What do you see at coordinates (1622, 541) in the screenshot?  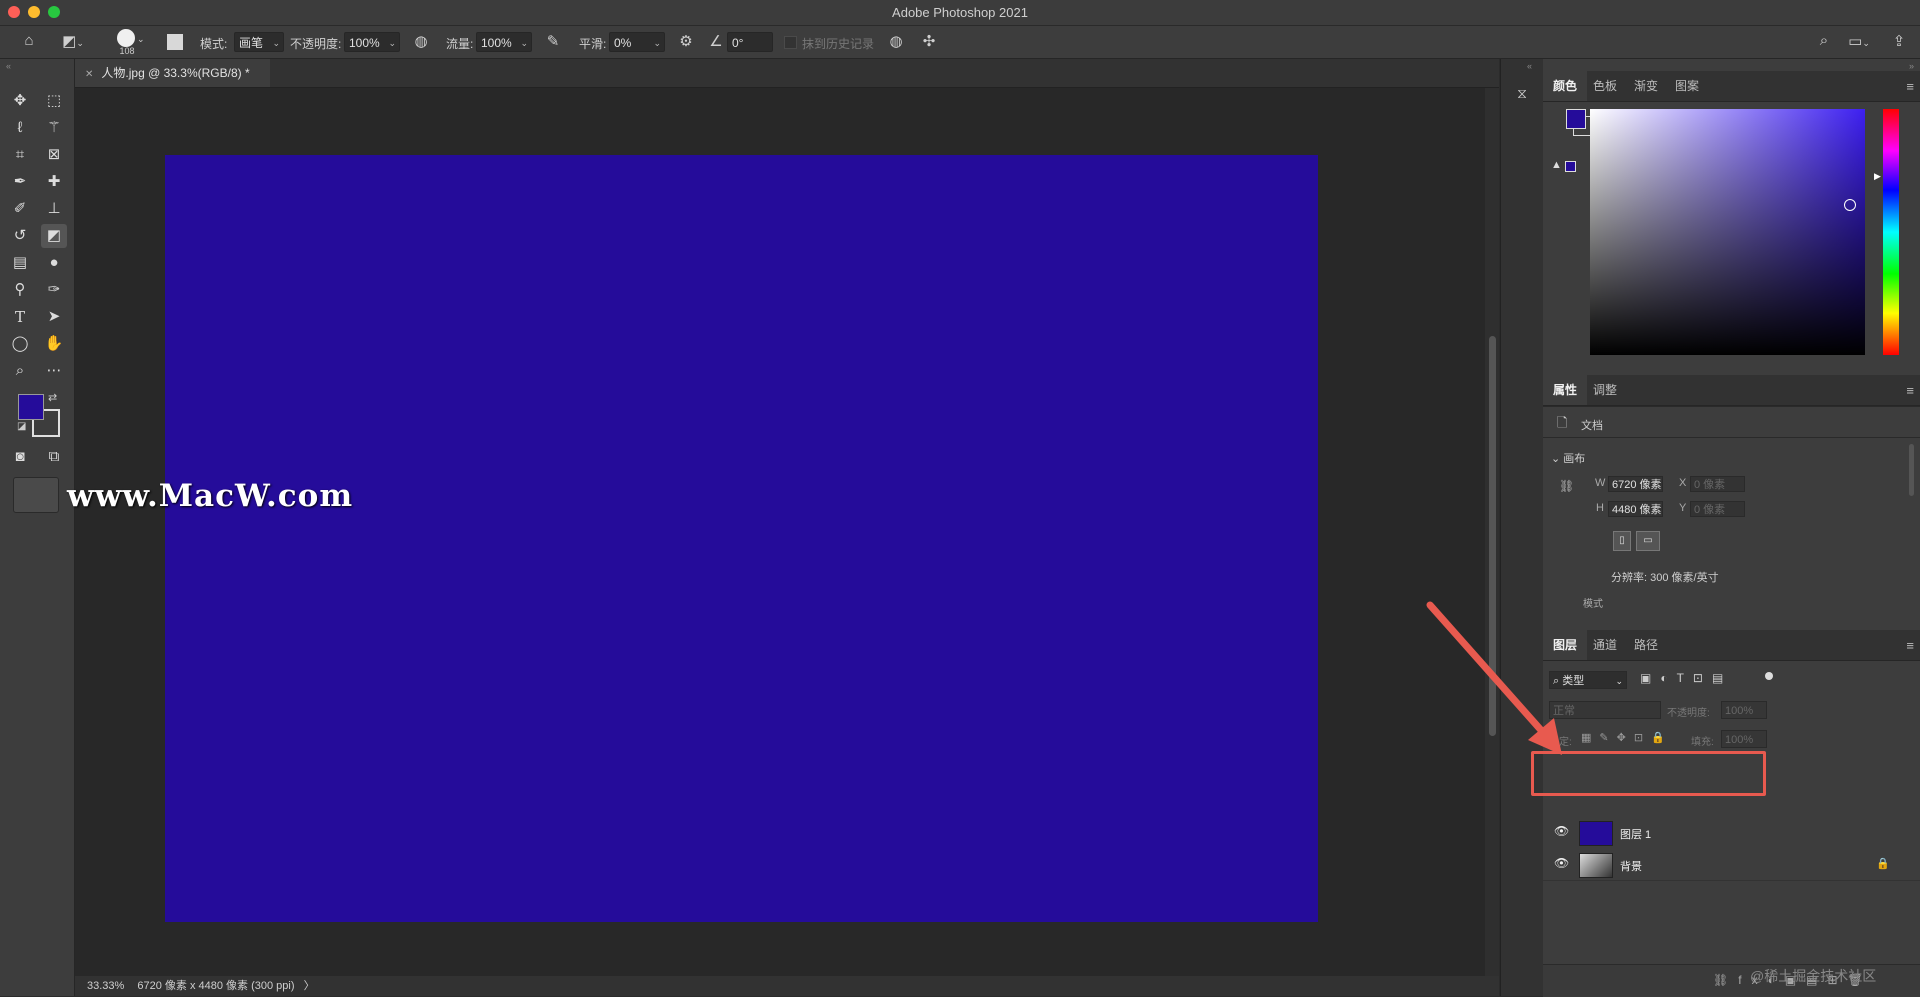 I see `portrait-orientation-icon: ▯` at bounding box center [1622, 541].